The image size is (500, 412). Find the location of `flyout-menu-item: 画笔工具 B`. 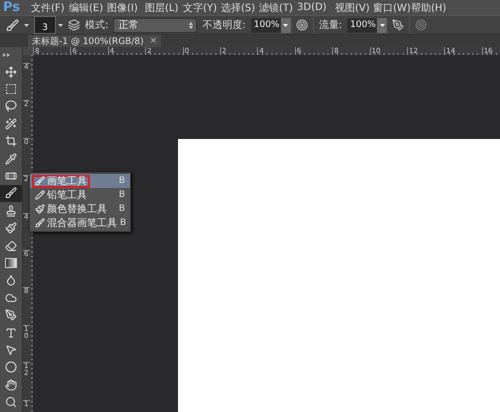

flyout-menu-item: 画笔工具 B is located at coordinates (80, 181).